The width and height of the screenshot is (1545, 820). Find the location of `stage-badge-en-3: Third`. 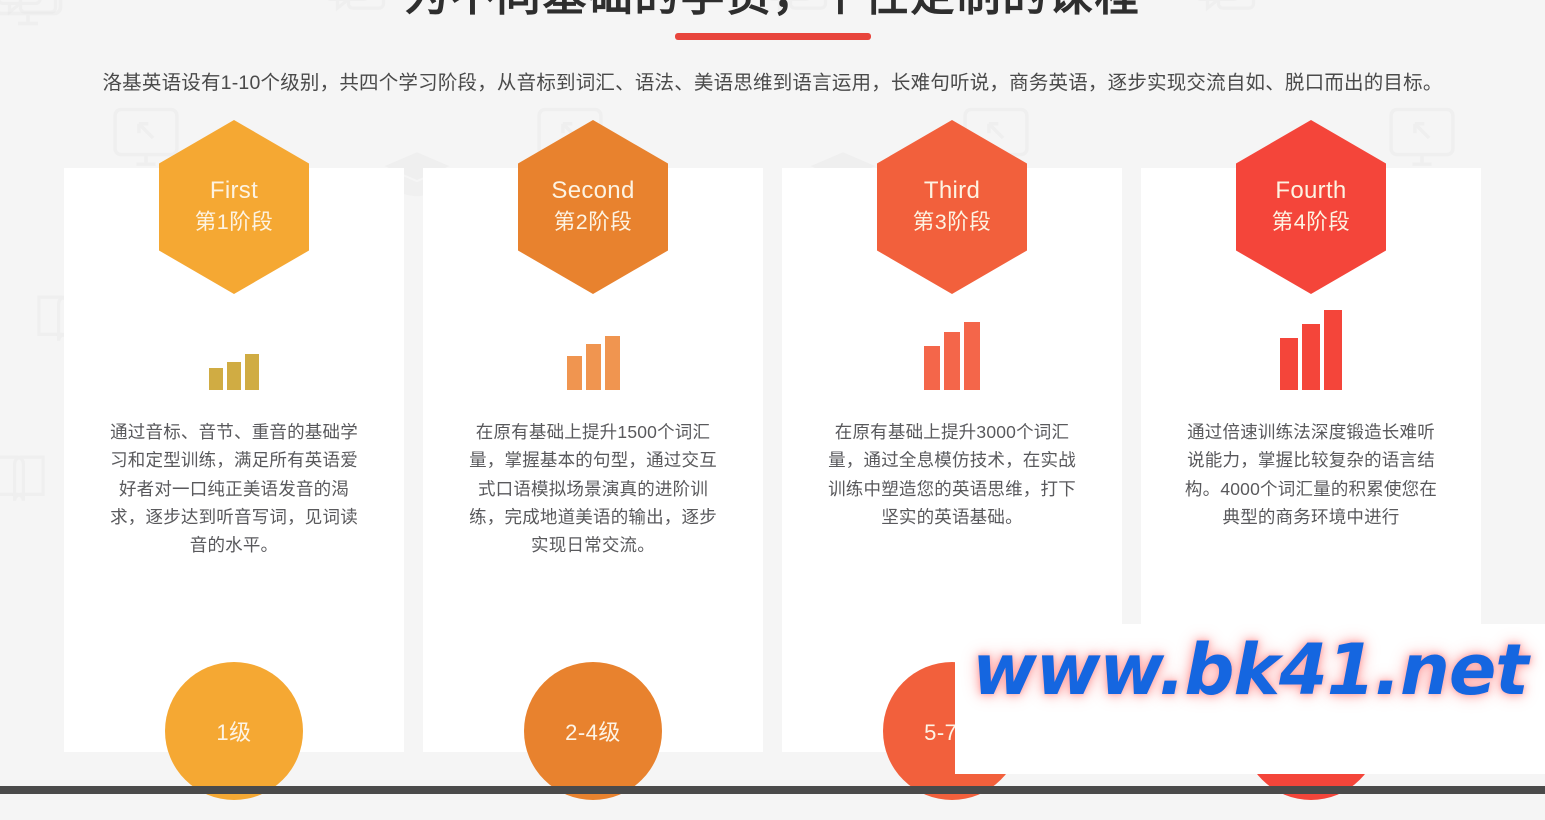

stage-badge-en-3: Third is located at coordinates (952, 190).